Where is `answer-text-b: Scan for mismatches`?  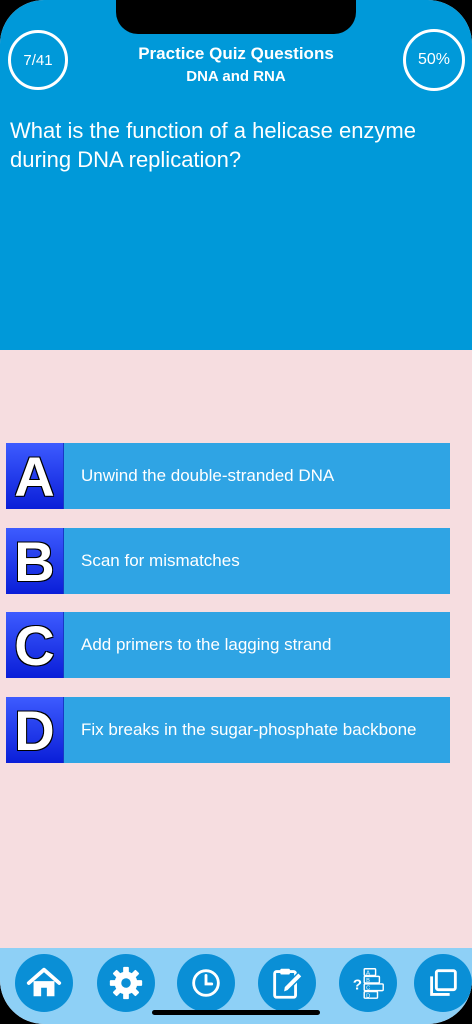
answer-text-b: Scan for mismatches is located at coordinates (160, 560).